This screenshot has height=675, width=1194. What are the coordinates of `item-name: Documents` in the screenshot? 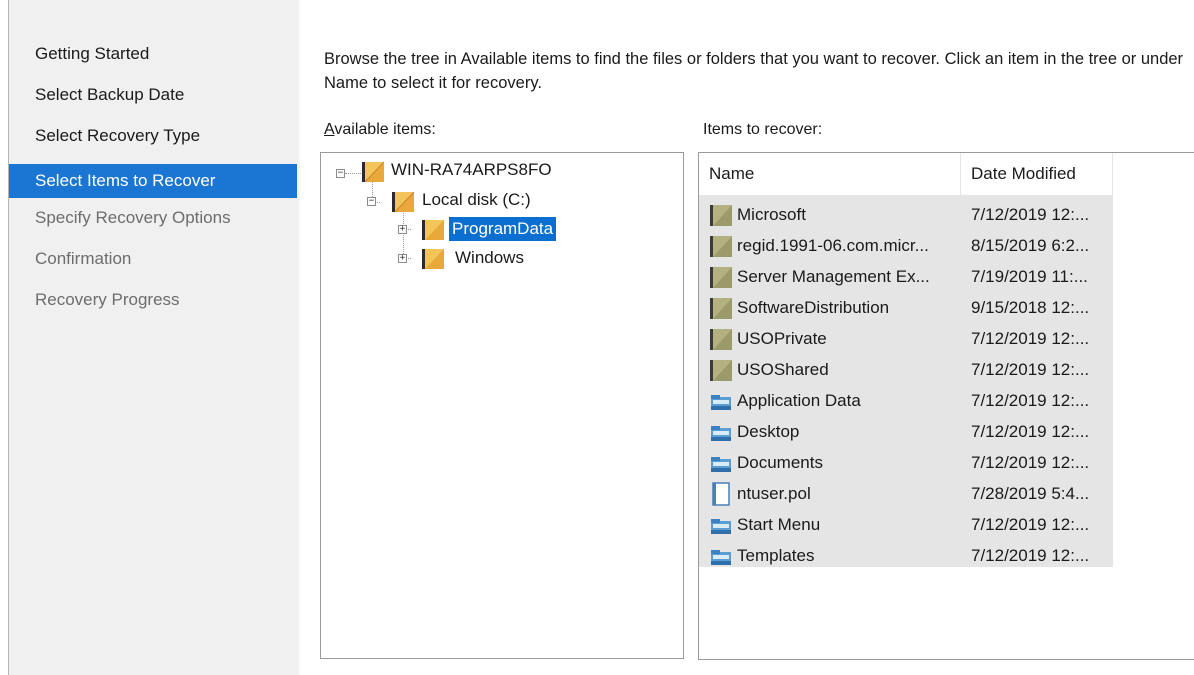 It's located at (780, 462).